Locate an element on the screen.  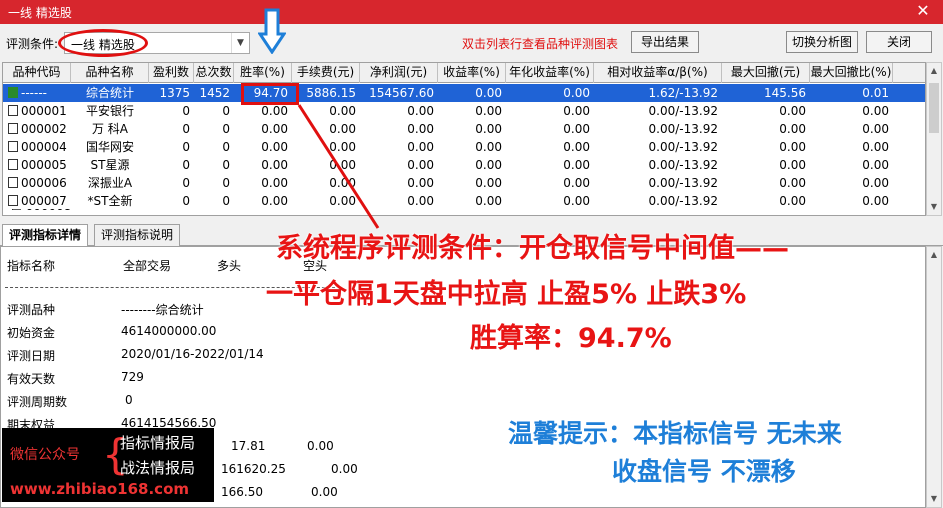
condition-label: 评测条件: is located at coordinates (32, 44).